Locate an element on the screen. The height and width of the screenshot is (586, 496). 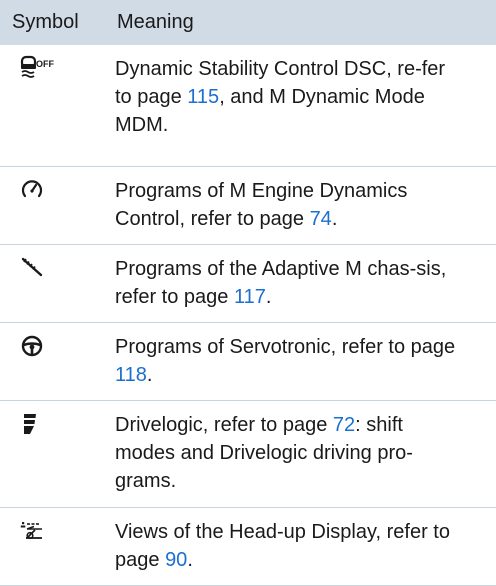
dsc-off-icon: OFF is located at coordinates (37, 68).